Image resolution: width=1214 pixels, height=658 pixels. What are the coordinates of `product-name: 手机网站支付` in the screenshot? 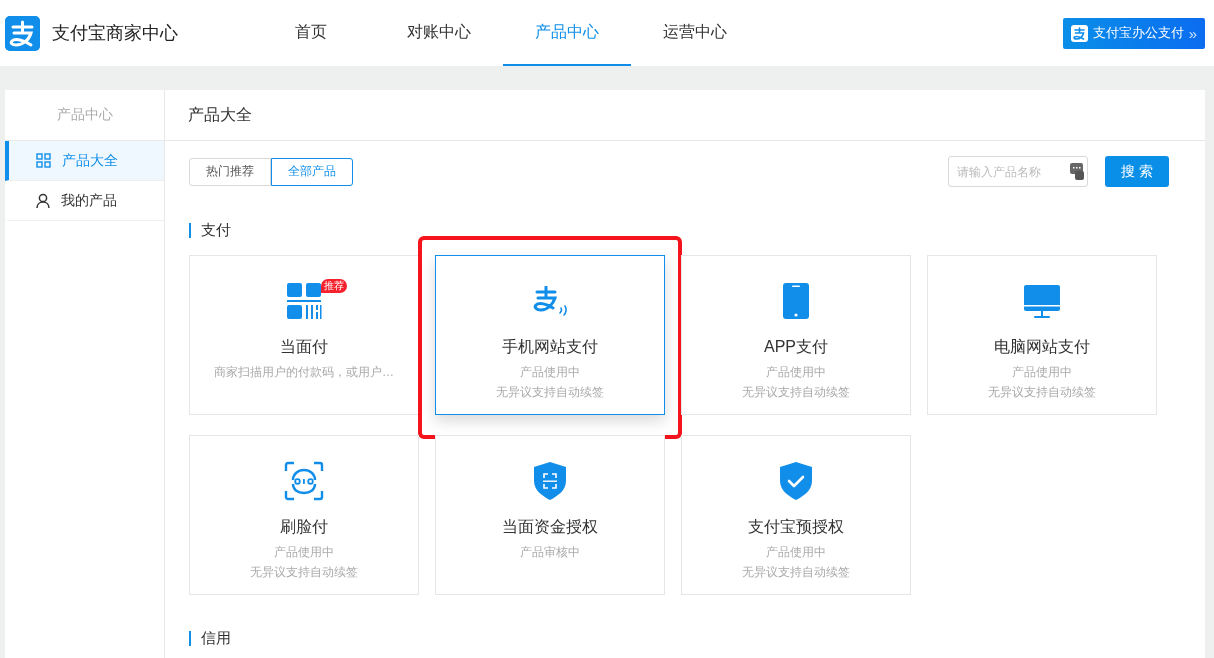 It's located at (550, 347).